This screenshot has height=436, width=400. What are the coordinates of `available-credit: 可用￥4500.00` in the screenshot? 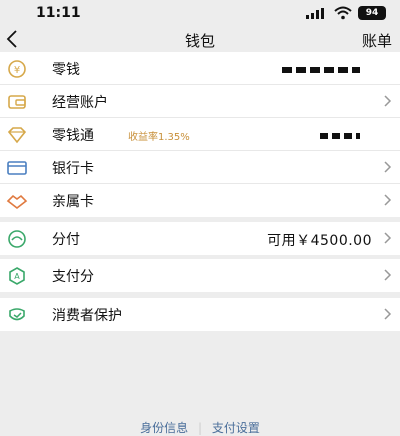 It's located at (319, 241).